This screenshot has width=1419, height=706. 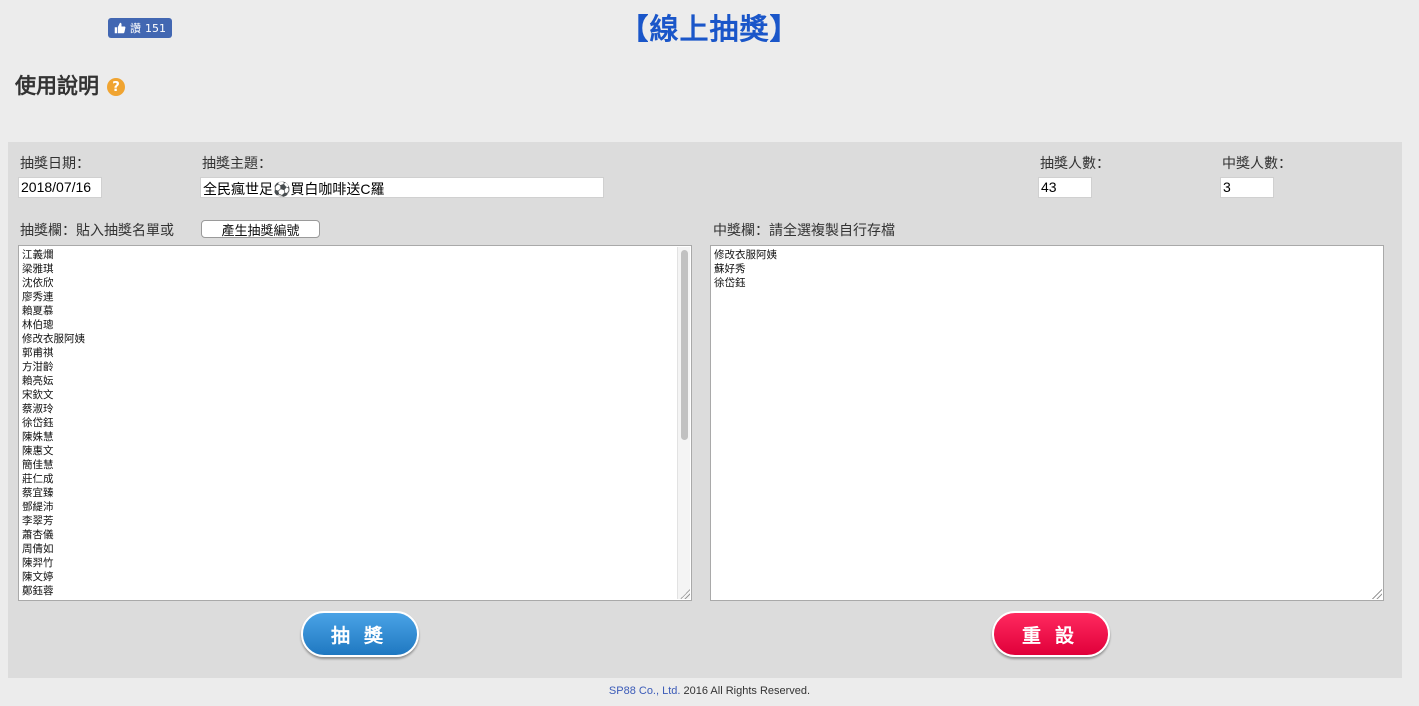 I want to click on entries-scrollbar, so click(x=683, y=423).